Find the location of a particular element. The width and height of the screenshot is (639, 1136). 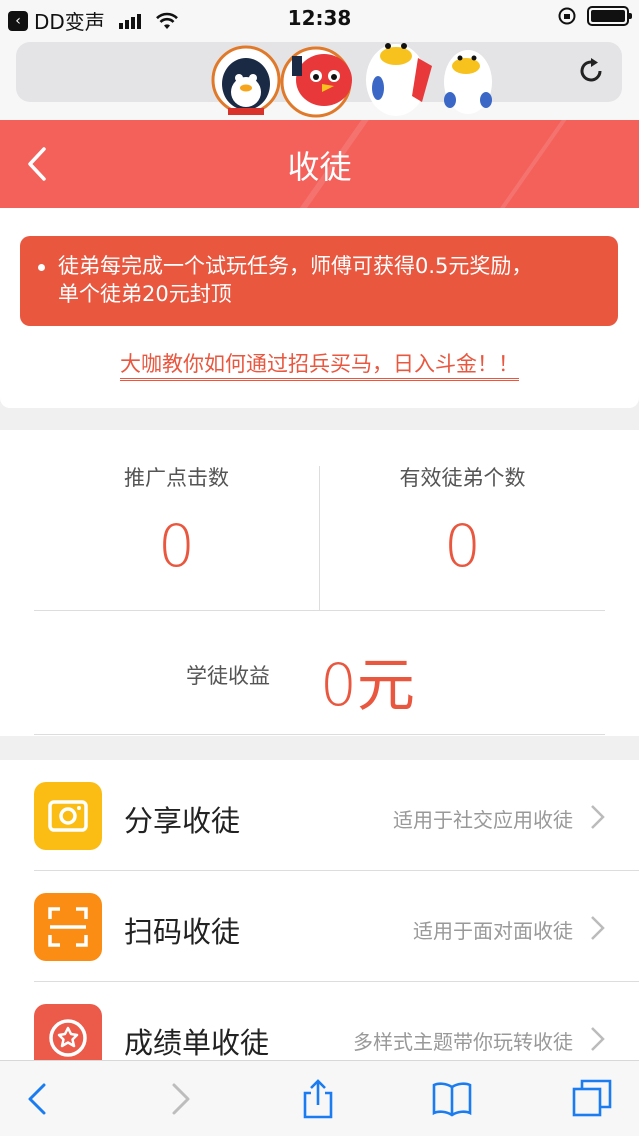

browser-address-area: c is located at coordinates (319, 78).